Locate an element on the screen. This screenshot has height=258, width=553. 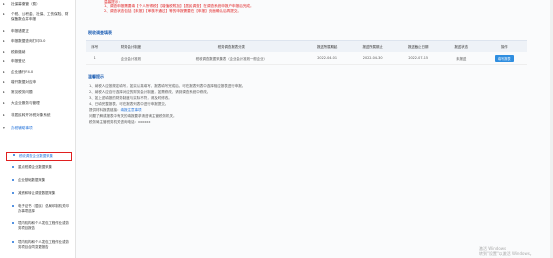
sidebar-item: ▸ 申报数据查询打印3.0 is located at coordinates (37, 41).